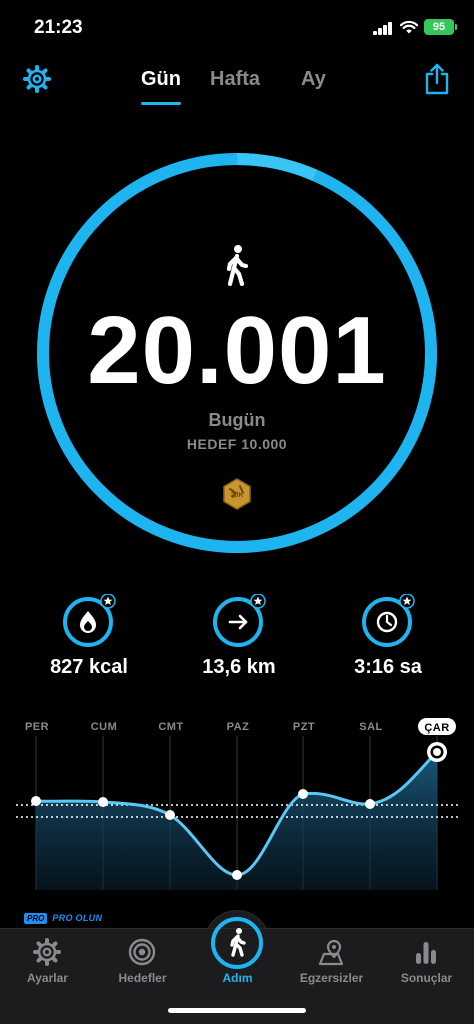 This screenshot has height=1024, width=474. Describe the element at coordinates (237, 350) in the screenshot. I see `step-count: 20.001` at that location.